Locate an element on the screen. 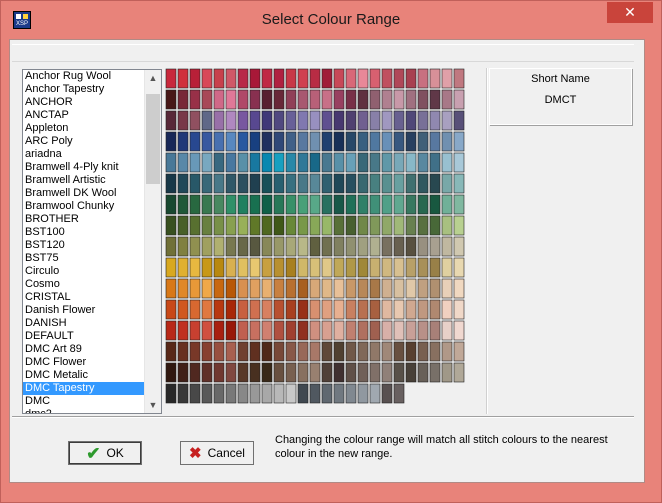  list-item: DMC Art 89 is located at coordinates (85, 349).